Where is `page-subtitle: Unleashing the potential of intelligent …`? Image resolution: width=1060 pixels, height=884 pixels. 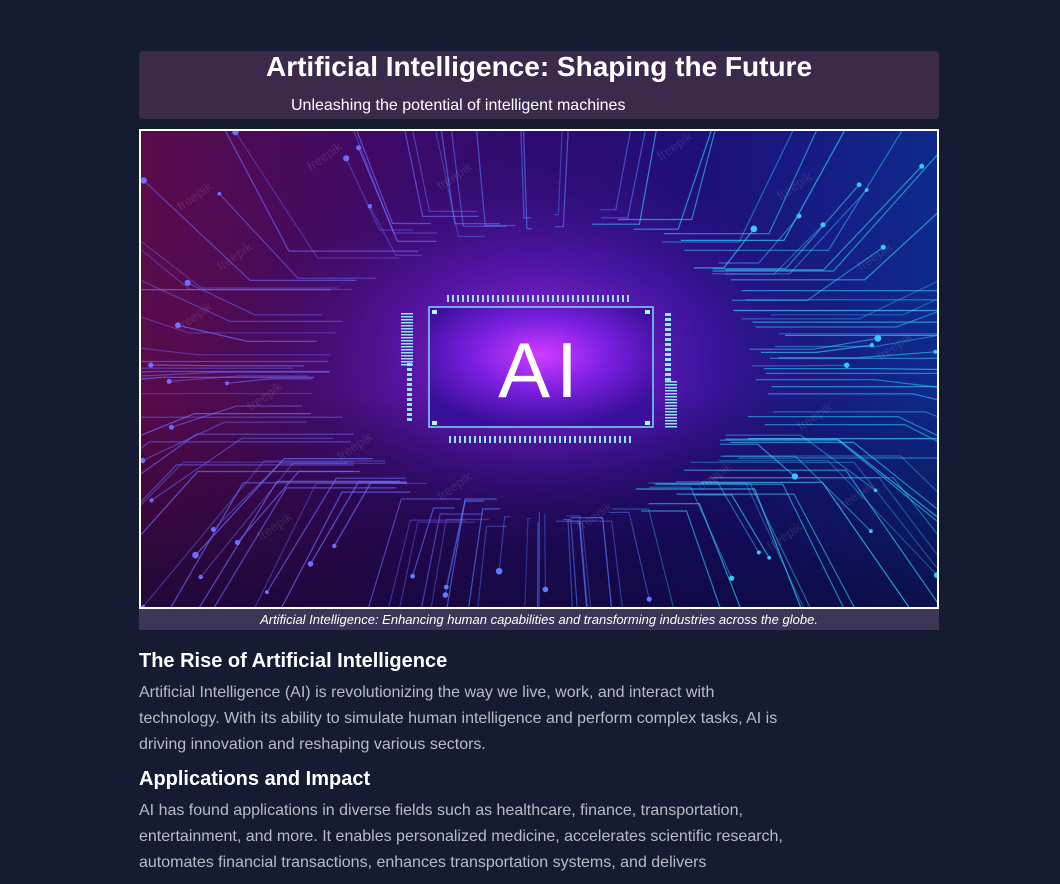 page-subtitle: Unleashing the potential of intelligent … is located at coordinates (458, 105).